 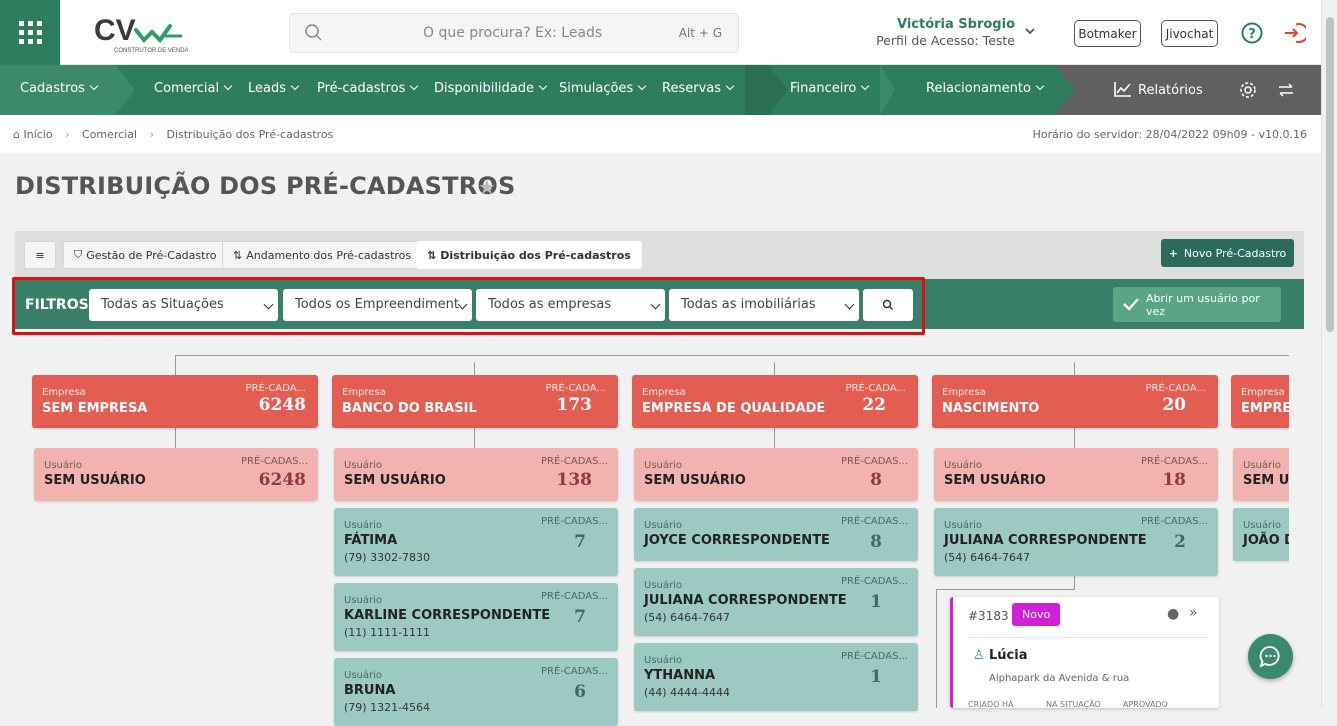 I want to click on page-scrollbar, so click(x=1329, y=354).